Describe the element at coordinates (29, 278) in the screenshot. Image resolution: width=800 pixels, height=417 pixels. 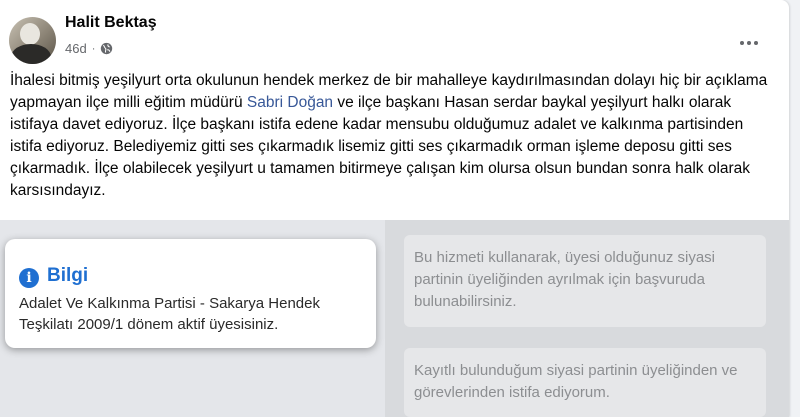
I see `info-icon: i` at that location.